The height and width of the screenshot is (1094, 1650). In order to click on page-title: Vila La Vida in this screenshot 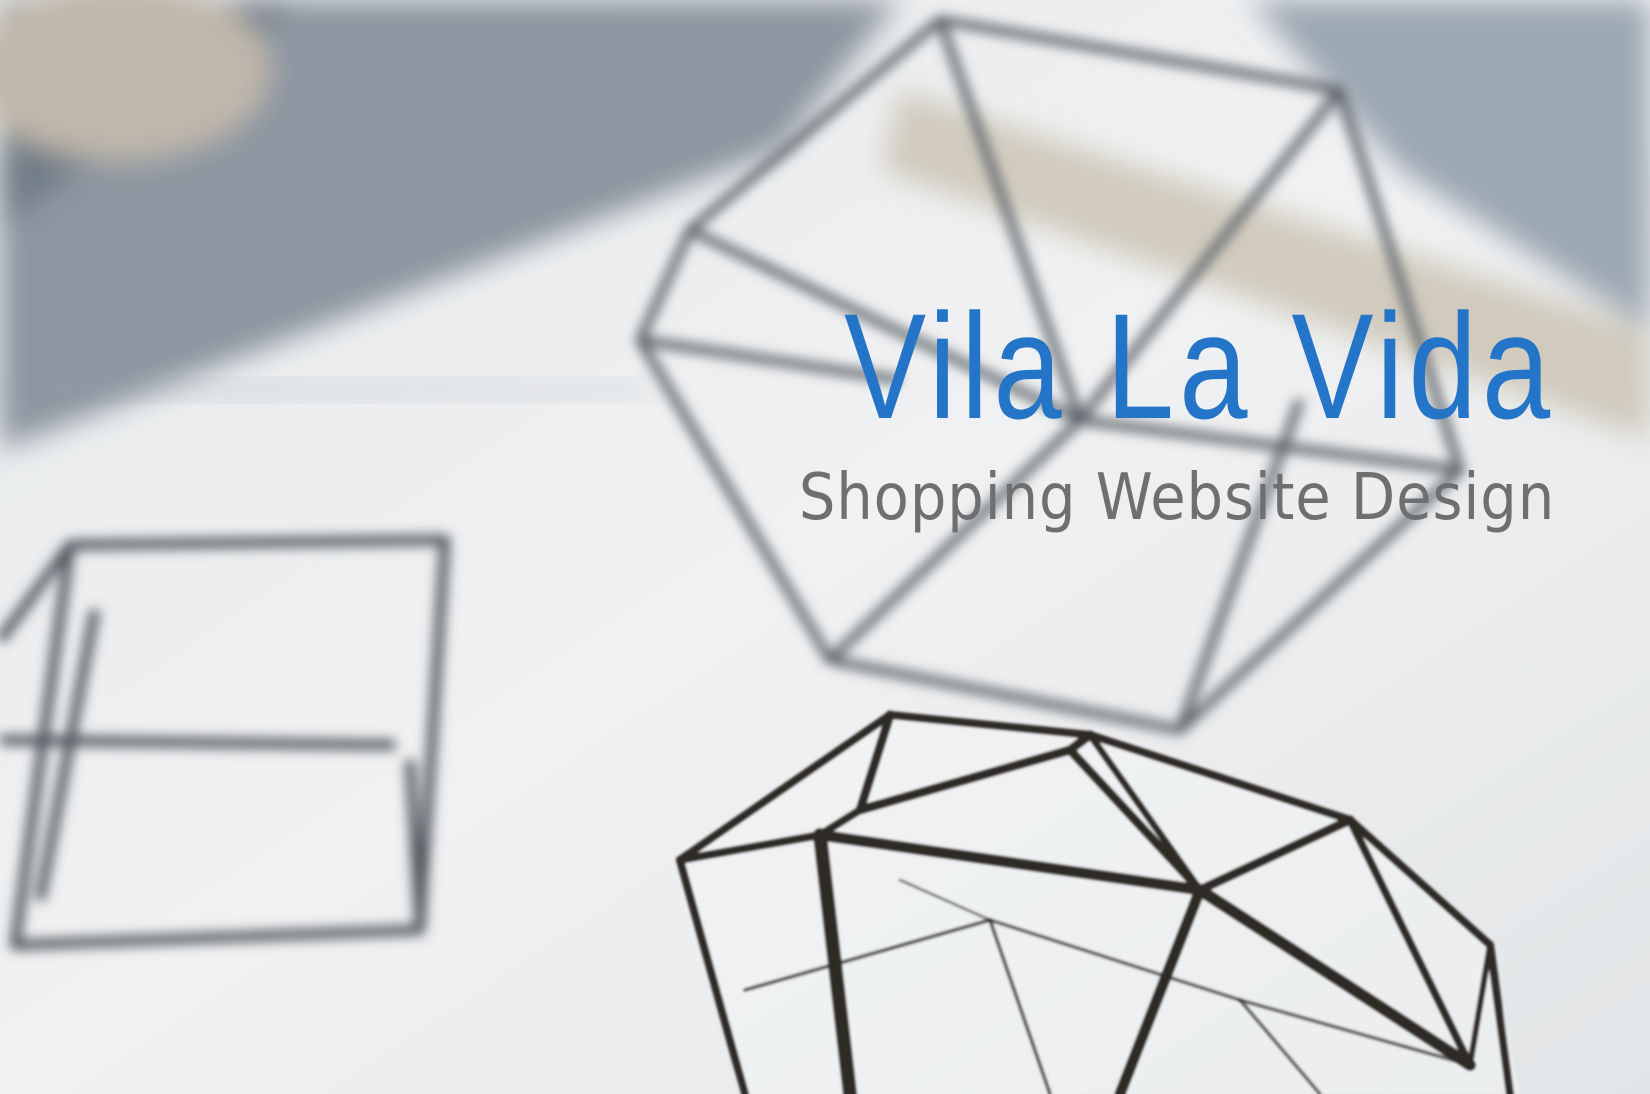, I will do `click(1199, 366)`.